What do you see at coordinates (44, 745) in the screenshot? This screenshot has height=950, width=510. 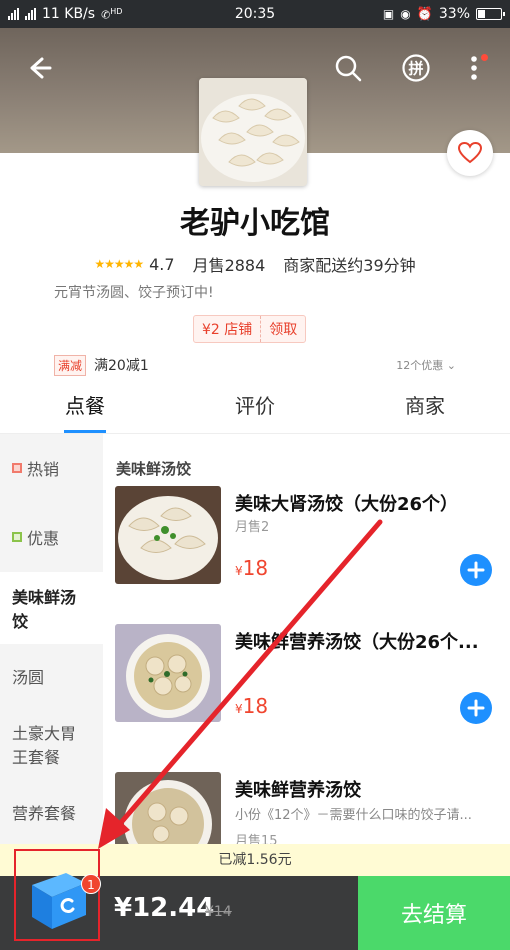 I see `sidebar-item-label: 土豪大胃王套餐` at bounding box center [44, 745].